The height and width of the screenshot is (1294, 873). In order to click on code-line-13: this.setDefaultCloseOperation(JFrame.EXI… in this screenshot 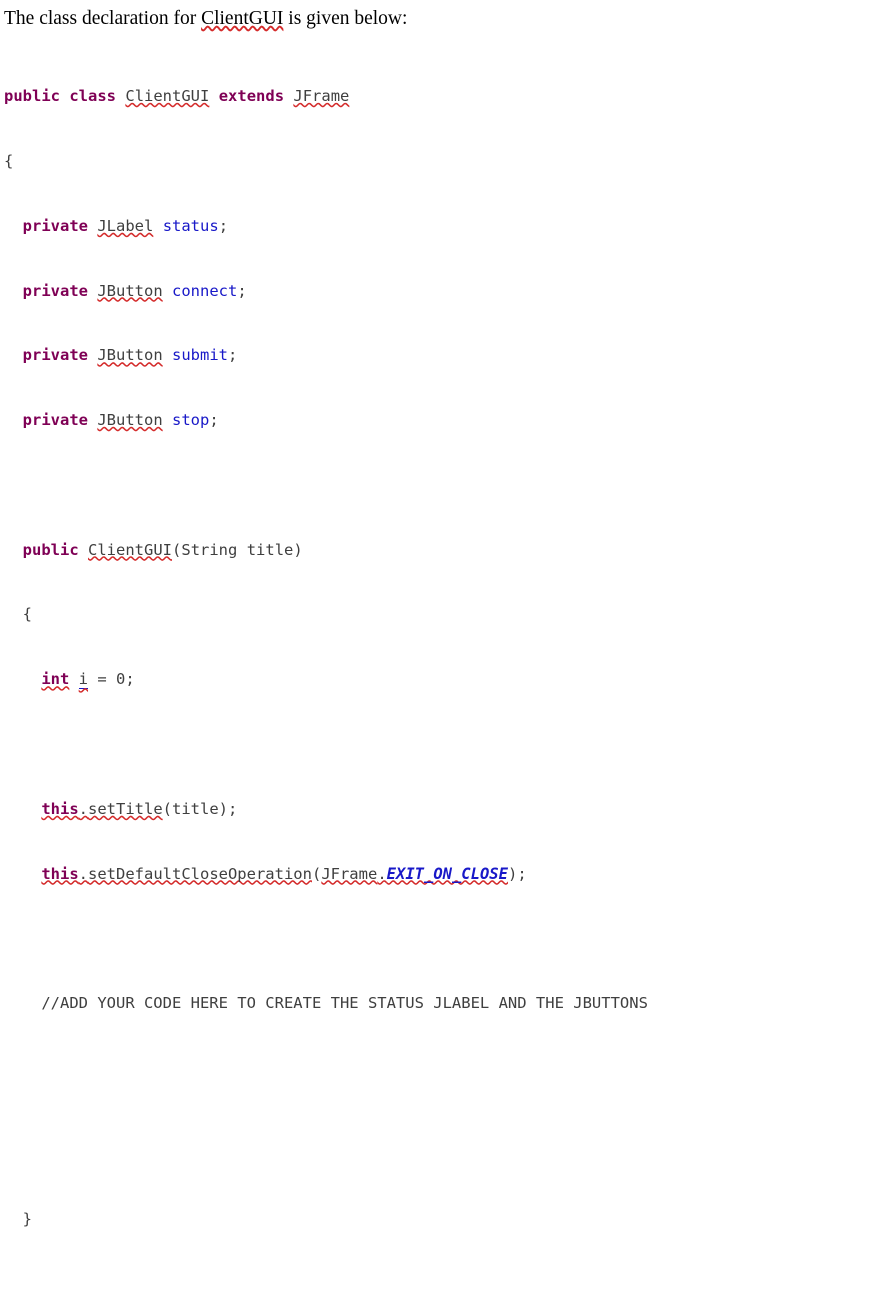, I will do `click(436, 875)`.